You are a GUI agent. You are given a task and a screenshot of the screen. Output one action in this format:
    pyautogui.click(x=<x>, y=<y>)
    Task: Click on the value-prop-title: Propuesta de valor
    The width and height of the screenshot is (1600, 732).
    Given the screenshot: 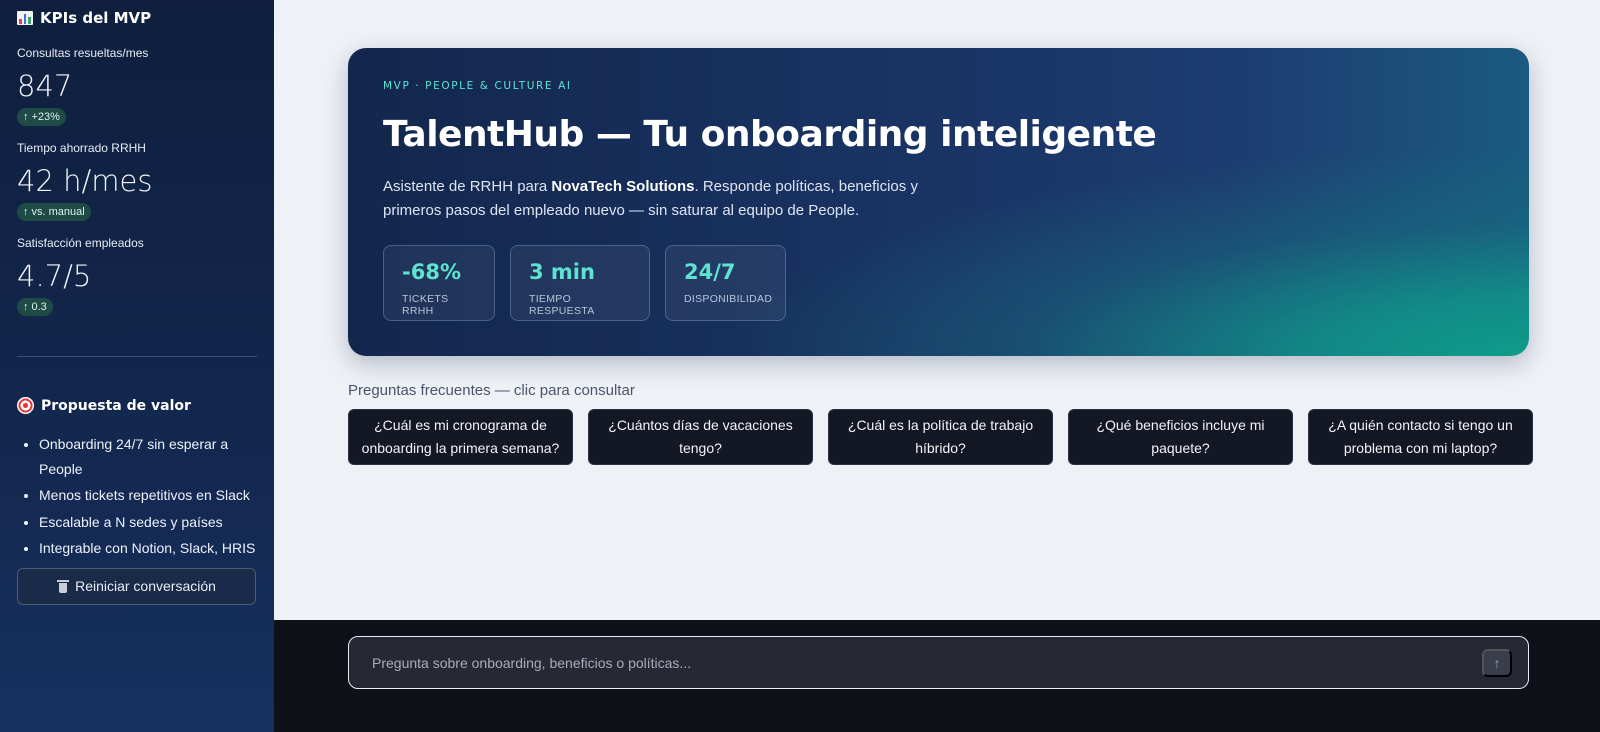 What is the action you would take?
    pyautogui.click(x=116, y=405)
    